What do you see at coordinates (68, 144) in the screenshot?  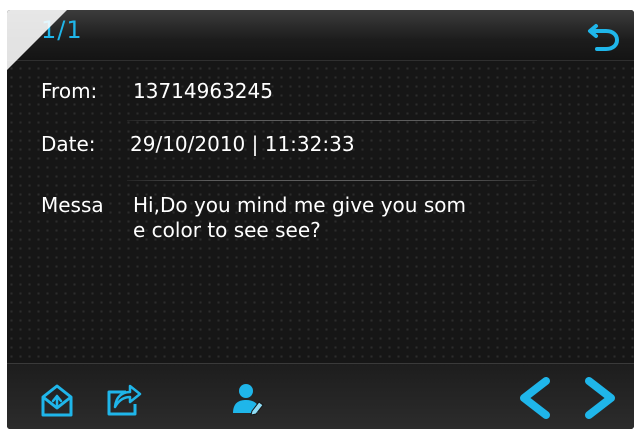 I see `date-label: Date:` at bounding box center [68, 144].